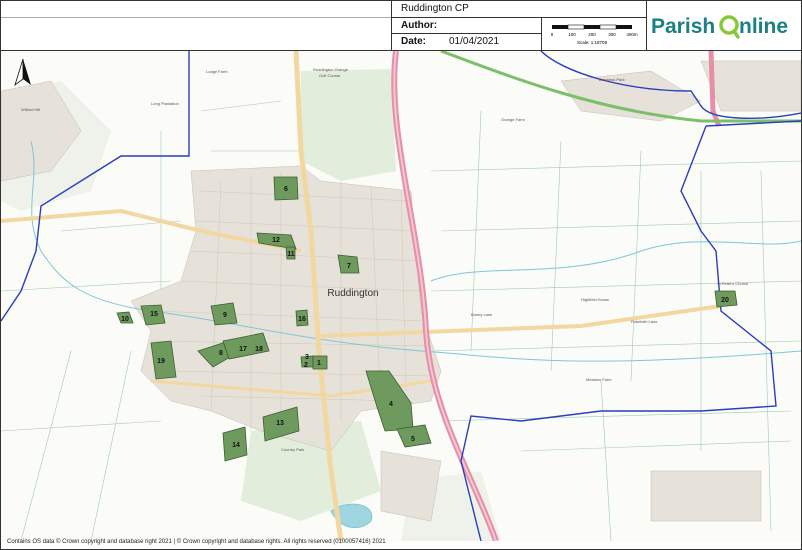  Describe the element at coordinates (291, 254) in the screenshot. I see `site-label: 11` at that location.